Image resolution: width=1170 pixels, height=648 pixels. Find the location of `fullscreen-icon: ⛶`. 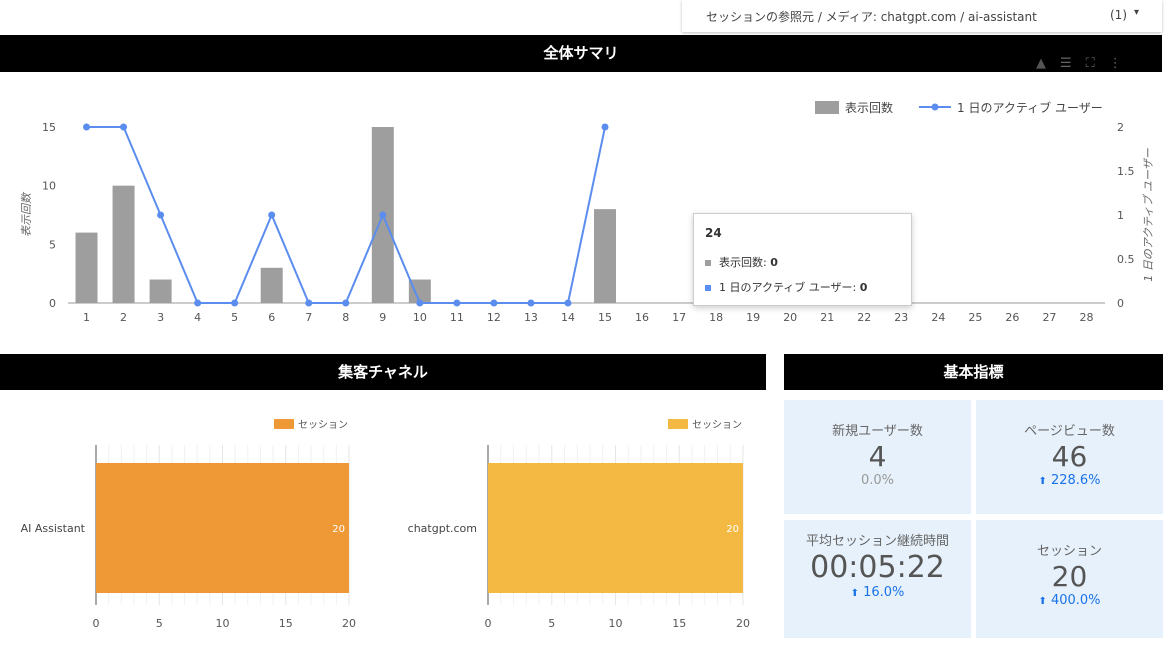

fullscreen-icon: ⛶ is located at coordinates (1090, 63).